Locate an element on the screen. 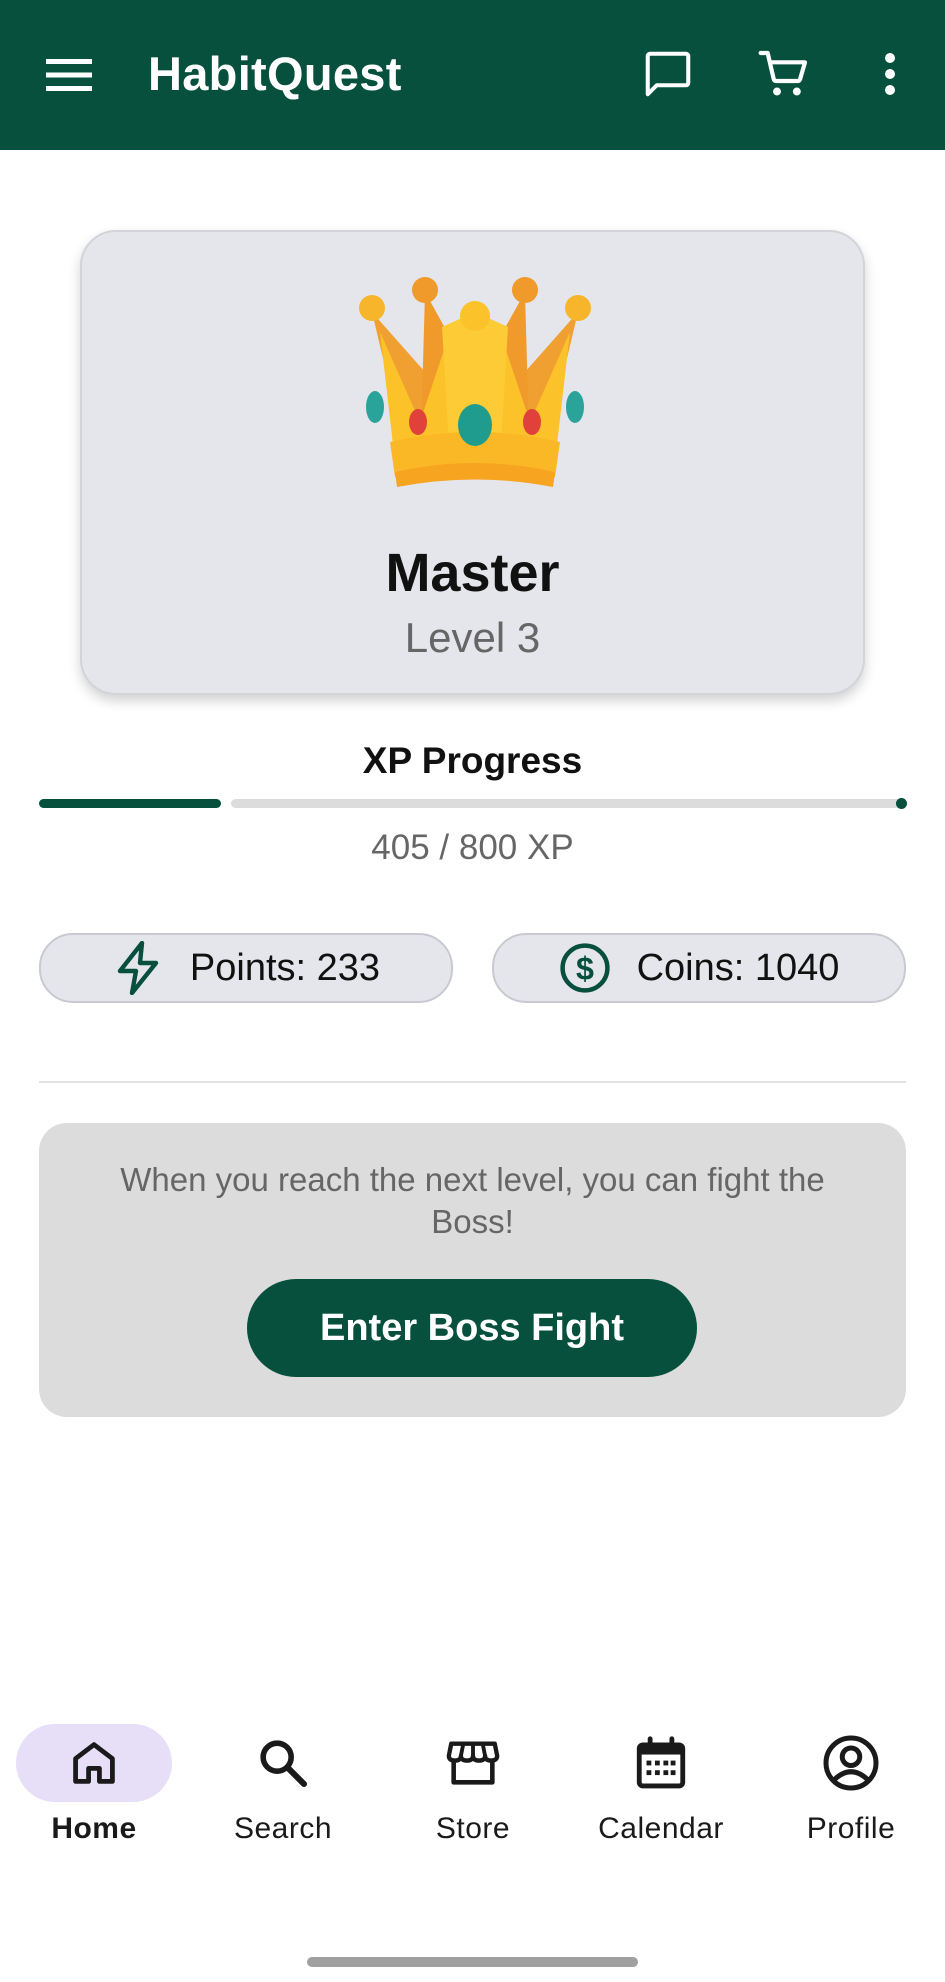 This screenshot has height=1982, width=945. coins-chip: $ Coins: 1040 is located at coordinates (699, 968).